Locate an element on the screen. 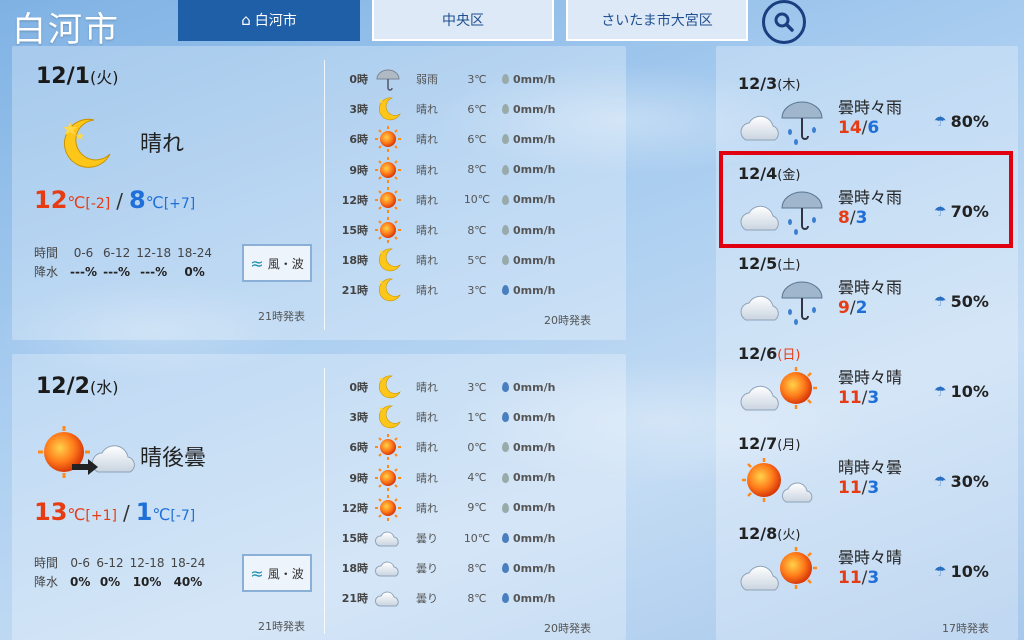 Image resolution: width=1024 pixels, height=640 pixels. tab-label: 白河市 is located at coordinates (275, 20).